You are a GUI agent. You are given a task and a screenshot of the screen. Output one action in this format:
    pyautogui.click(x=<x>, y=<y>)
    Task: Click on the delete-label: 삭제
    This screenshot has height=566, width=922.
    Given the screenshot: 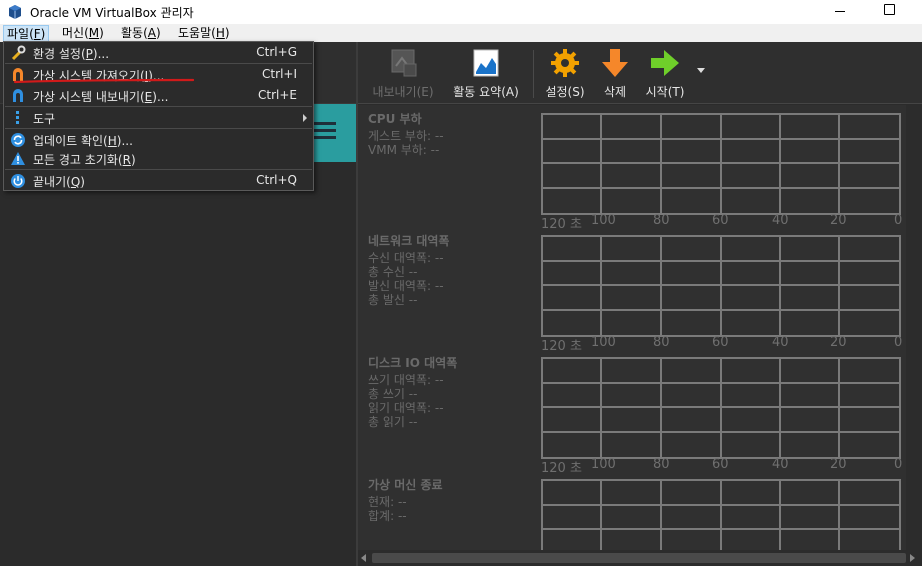 What is the action you would take?
    pyautogui.click(x=615, y=92)
    